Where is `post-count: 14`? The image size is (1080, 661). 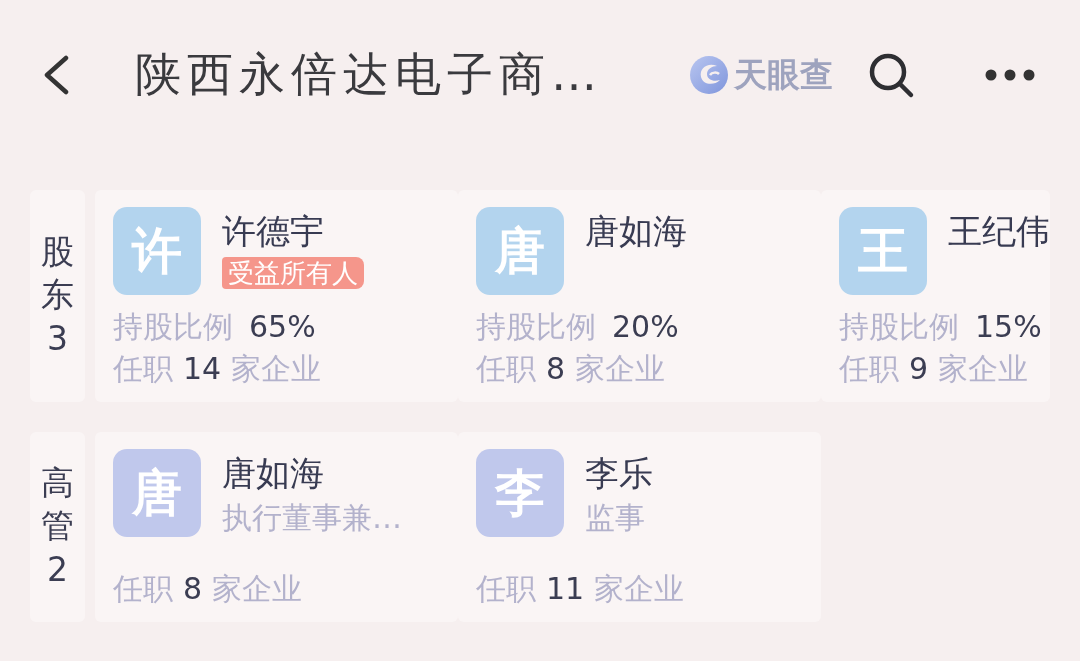 post-count: 14 is located at coordinates (202, 368).